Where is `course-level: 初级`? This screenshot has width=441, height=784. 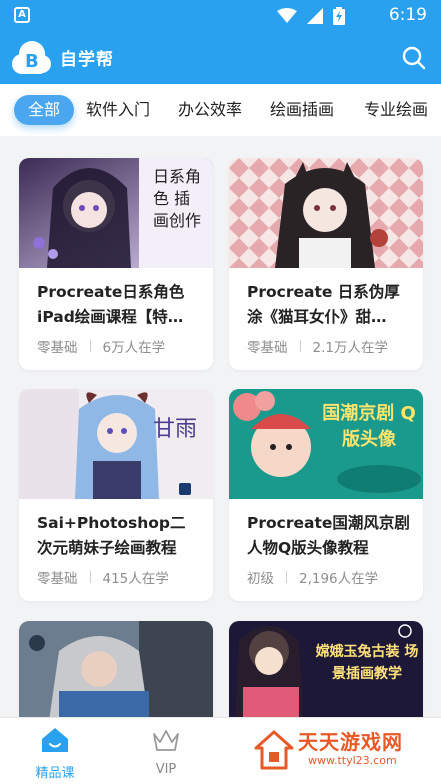 course-level: 初级 is located at coordinates (260, 579).